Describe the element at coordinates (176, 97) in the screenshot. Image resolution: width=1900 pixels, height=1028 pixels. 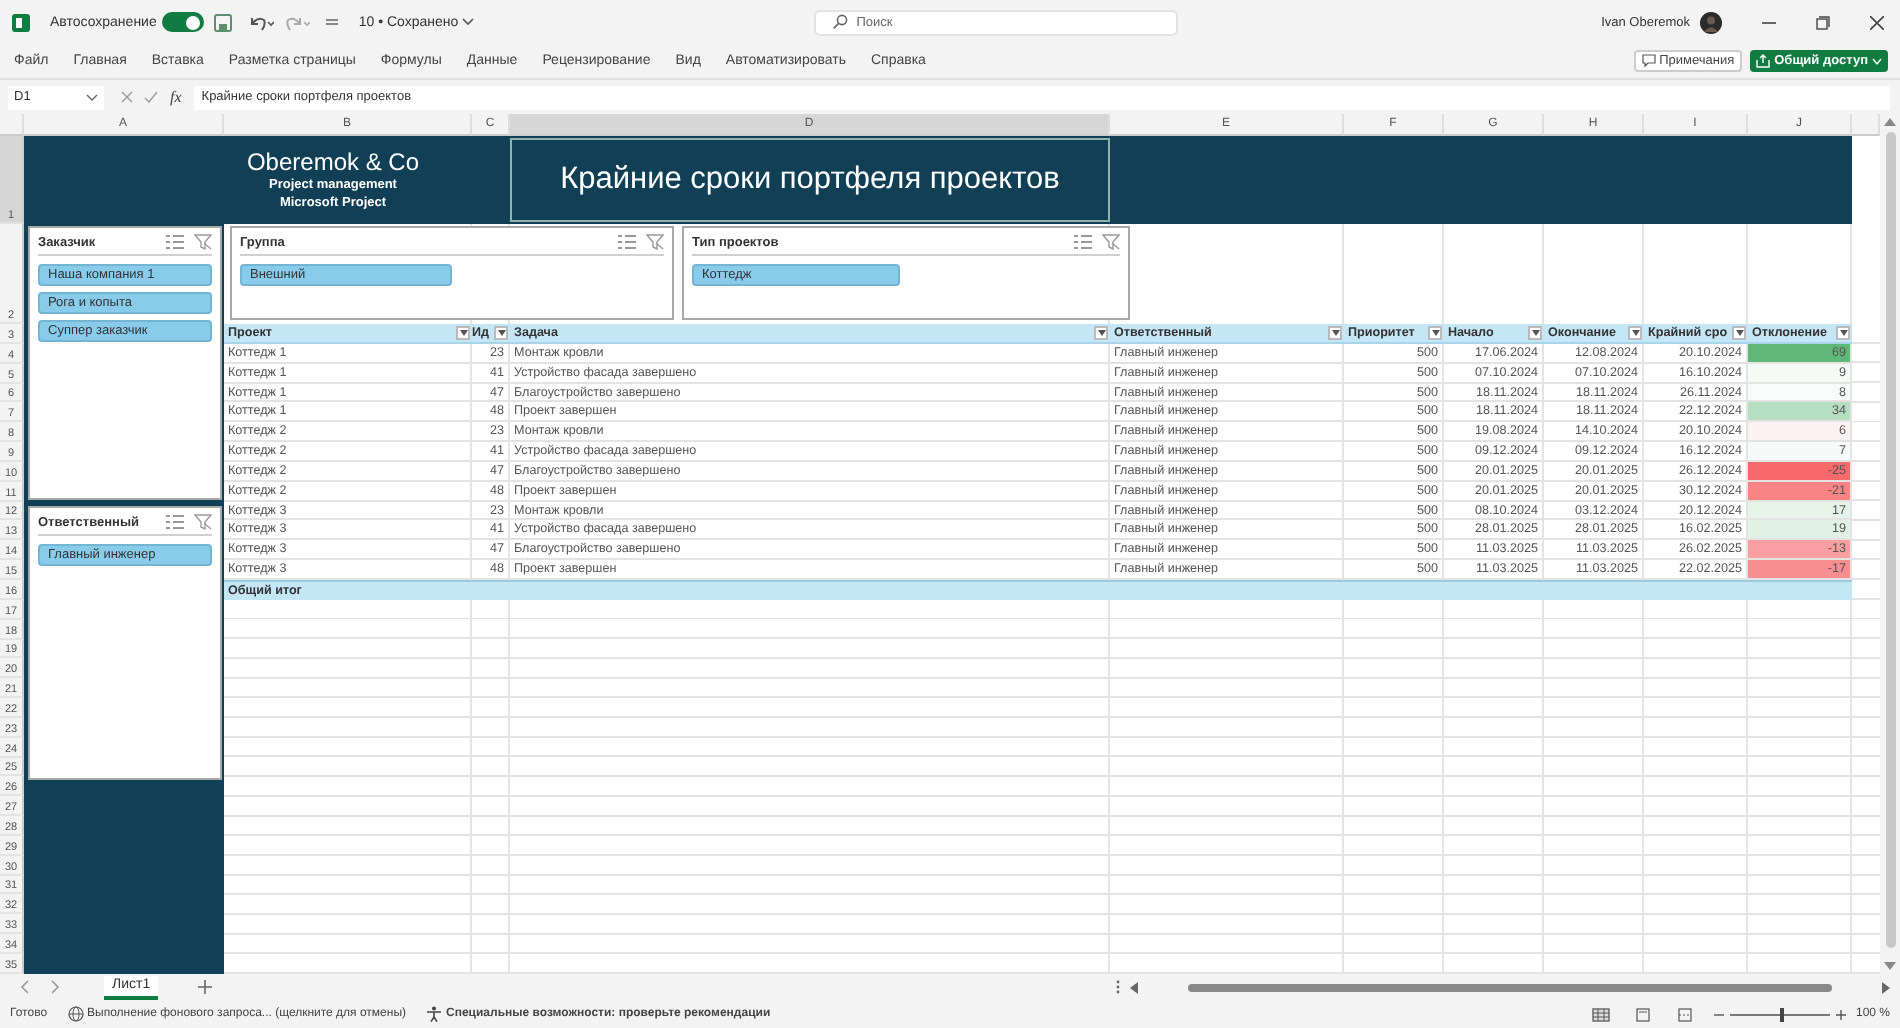
I see `insert-function-button: fx` at that location.